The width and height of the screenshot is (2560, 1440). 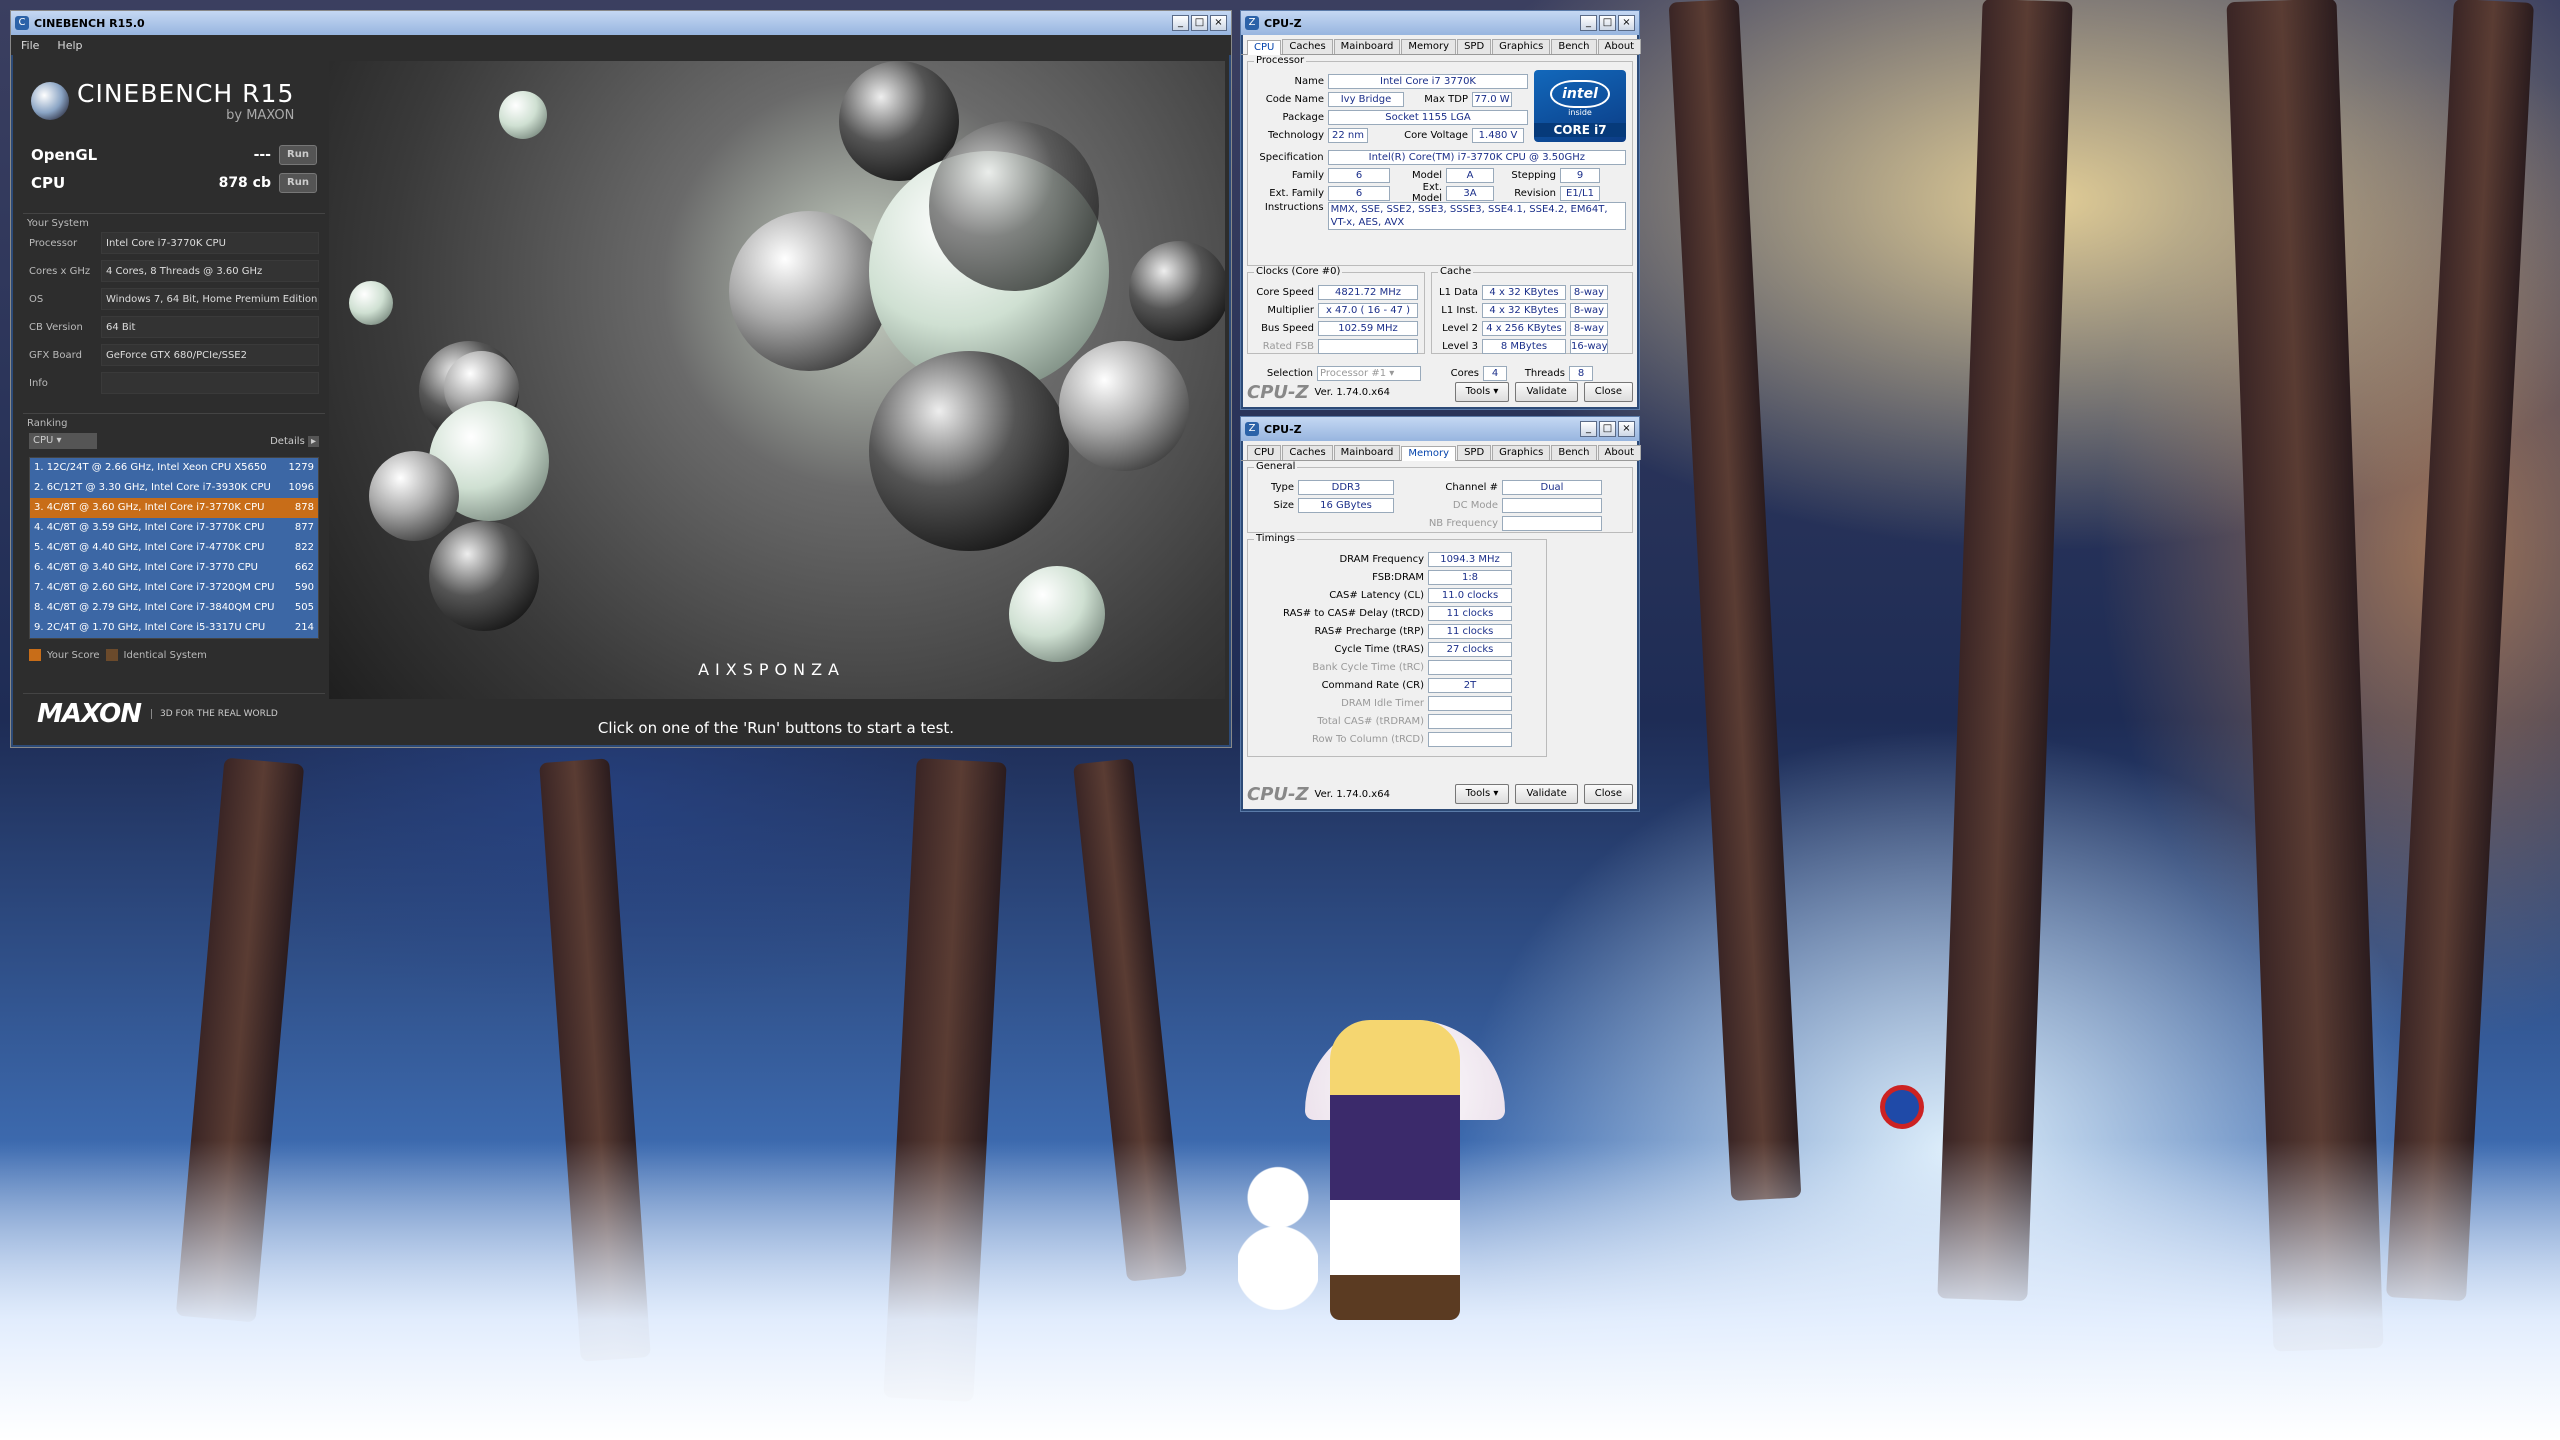 What do you see at coordinates (73, 655) in the screenshot?
I see `legend-your-score: Your Score` at bounding box center [73, 655].